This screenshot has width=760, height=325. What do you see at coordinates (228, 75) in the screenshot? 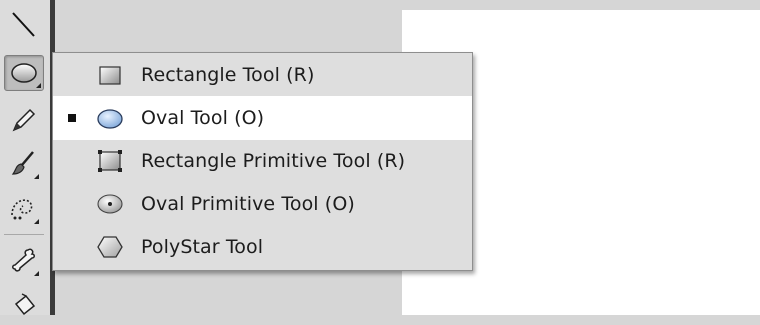
I see `menu-item-label: Rectangle Tool (R)` at bounding box center [228, 75].